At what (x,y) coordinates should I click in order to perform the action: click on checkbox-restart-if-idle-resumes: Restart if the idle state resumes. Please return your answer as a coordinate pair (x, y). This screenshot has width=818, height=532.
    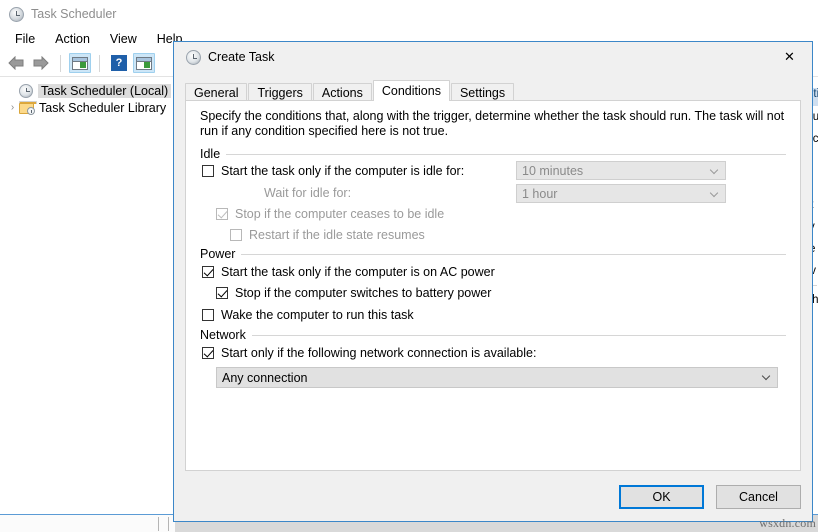
    Looking at the image, I should click on (327, 235).